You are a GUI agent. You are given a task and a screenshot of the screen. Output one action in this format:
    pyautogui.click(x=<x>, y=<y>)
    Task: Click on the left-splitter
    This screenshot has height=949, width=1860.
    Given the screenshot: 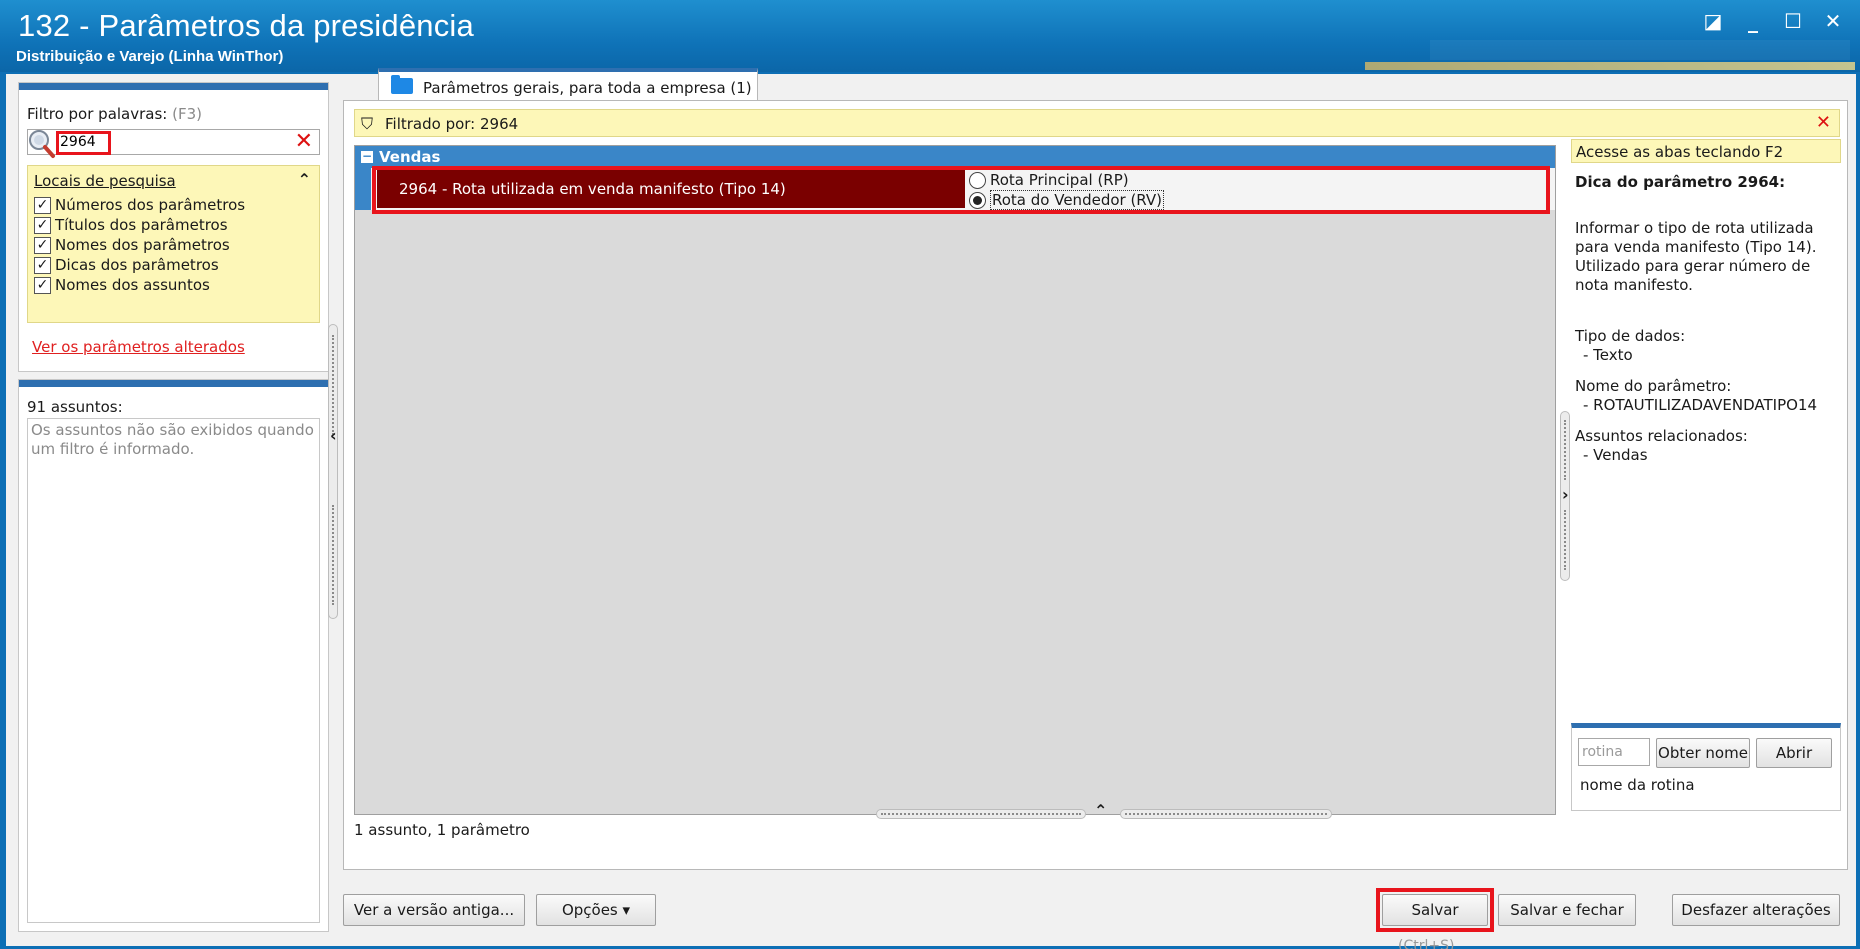 What is the action you would take?
    pyautogui.click(x=333, y=471)
    